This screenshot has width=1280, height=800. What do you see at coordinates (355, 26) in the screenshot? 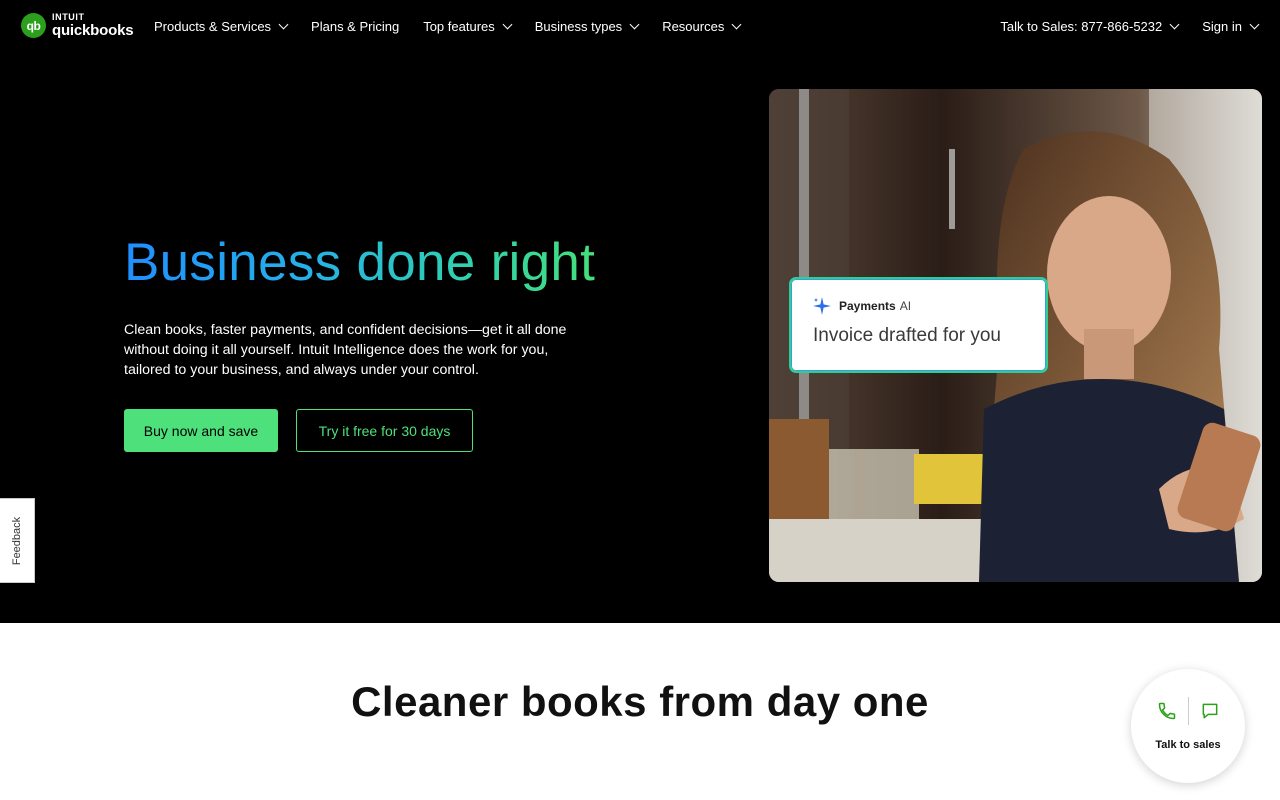
I see `nav-plans-pricing: Plans & Pricing` at bounding box center [355, 26].